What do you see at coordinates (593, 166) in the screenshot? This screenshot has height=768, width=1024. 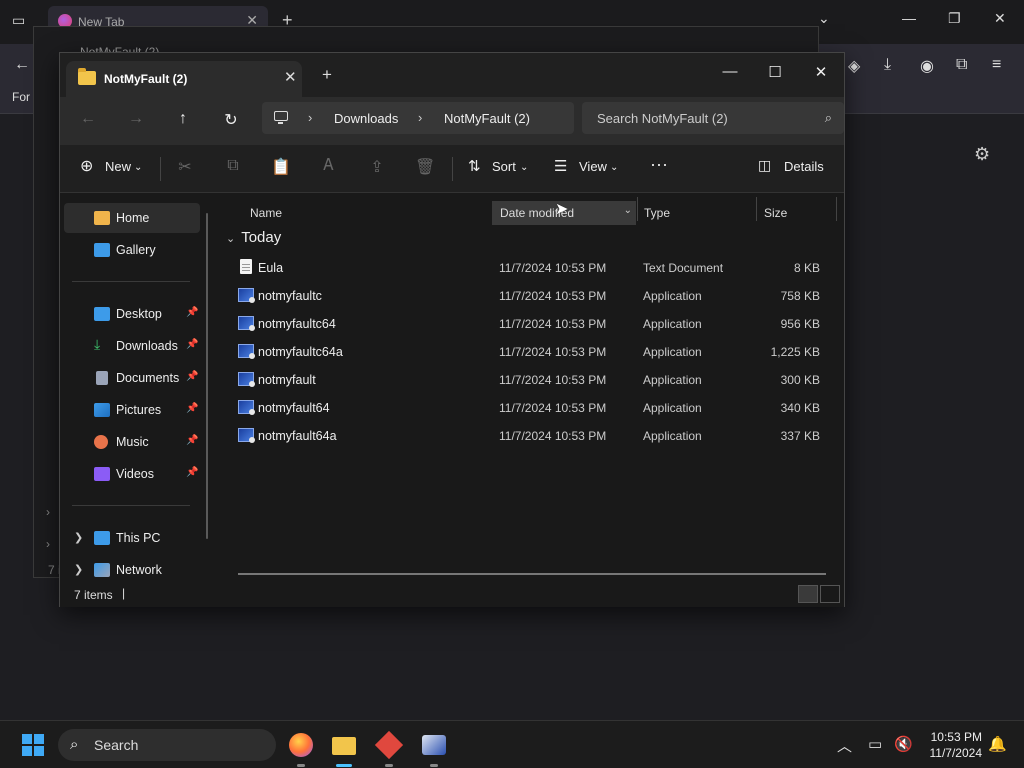 I see `view-button: View` at bounding box center [593, 166].